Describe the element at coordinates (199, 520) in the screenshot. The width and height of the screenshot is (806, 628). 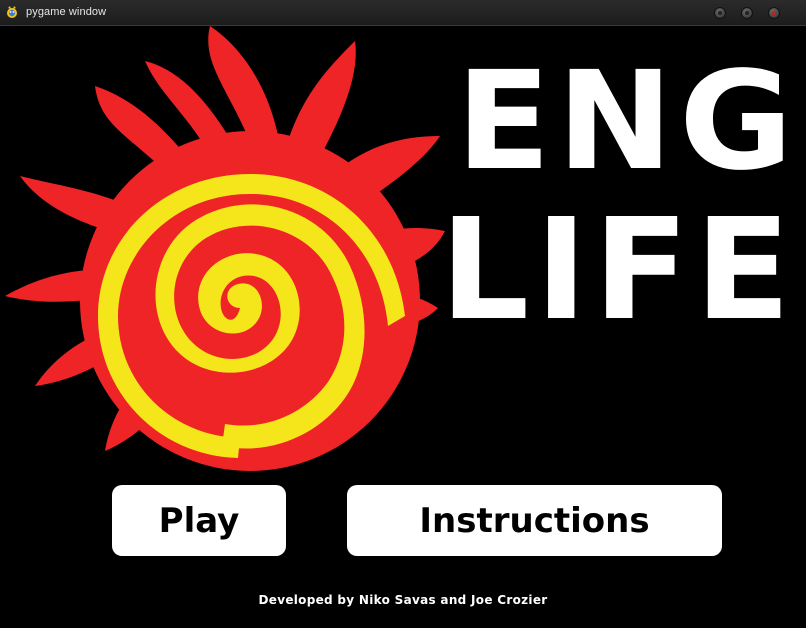
I see `play-button: Play` at that location.